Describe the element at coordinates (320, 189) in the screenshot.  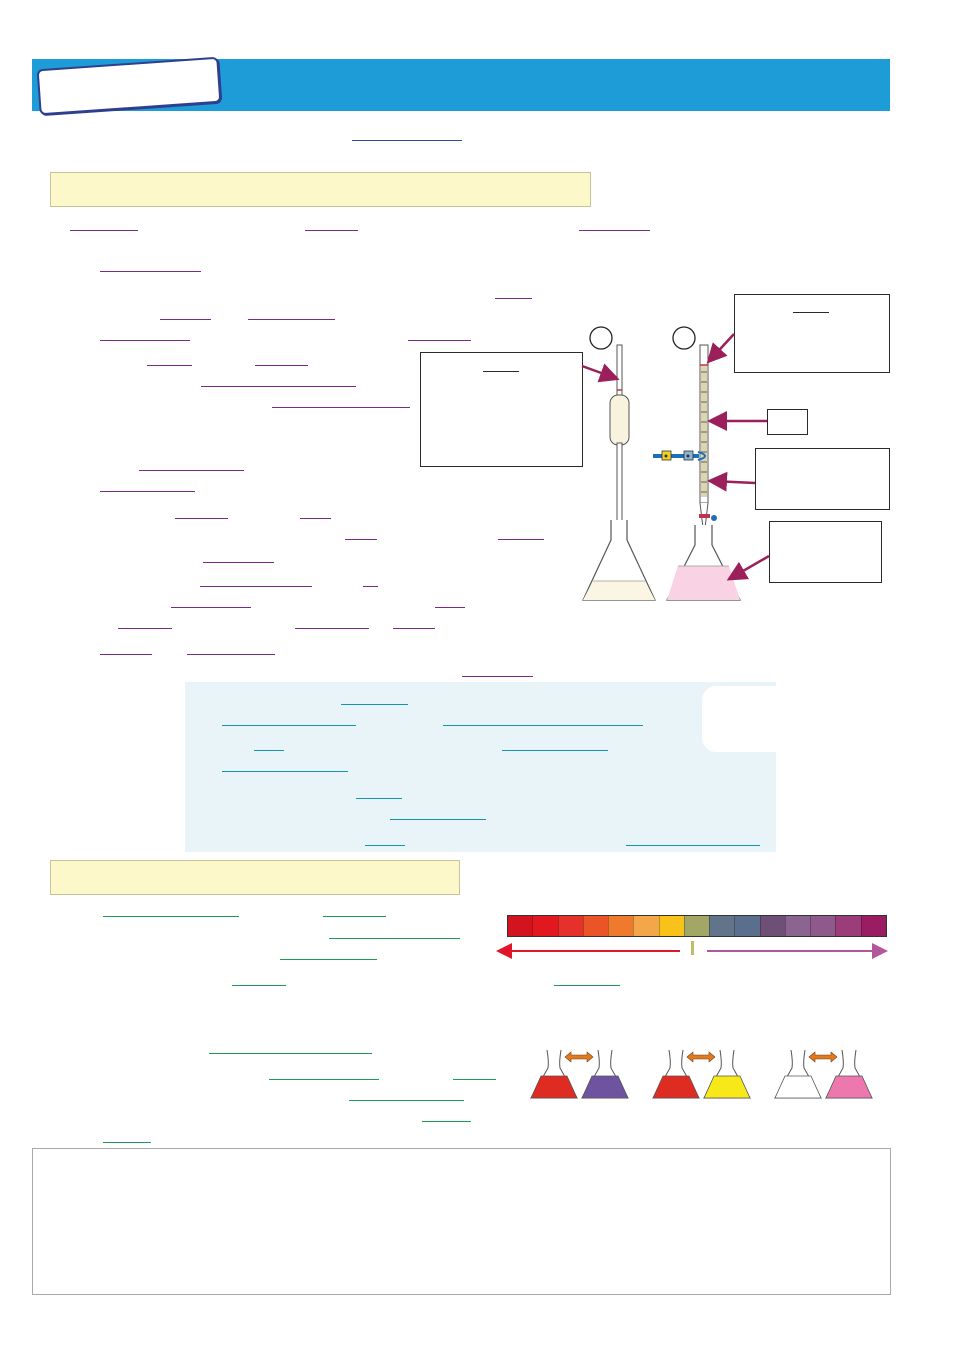
I see `section-title-bar-titration` at that location.